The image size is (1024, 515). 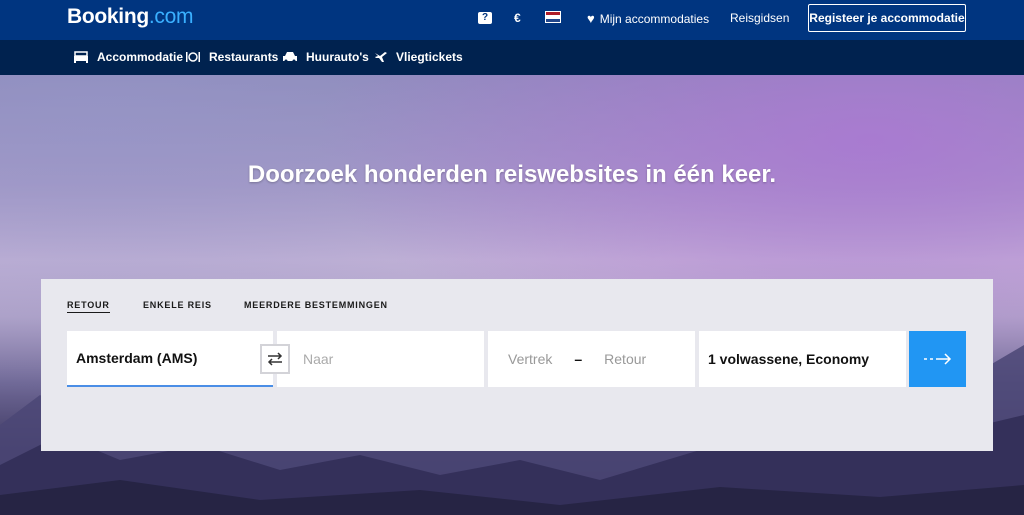 I want to click on swap-icon, so click(x=275, y=359).